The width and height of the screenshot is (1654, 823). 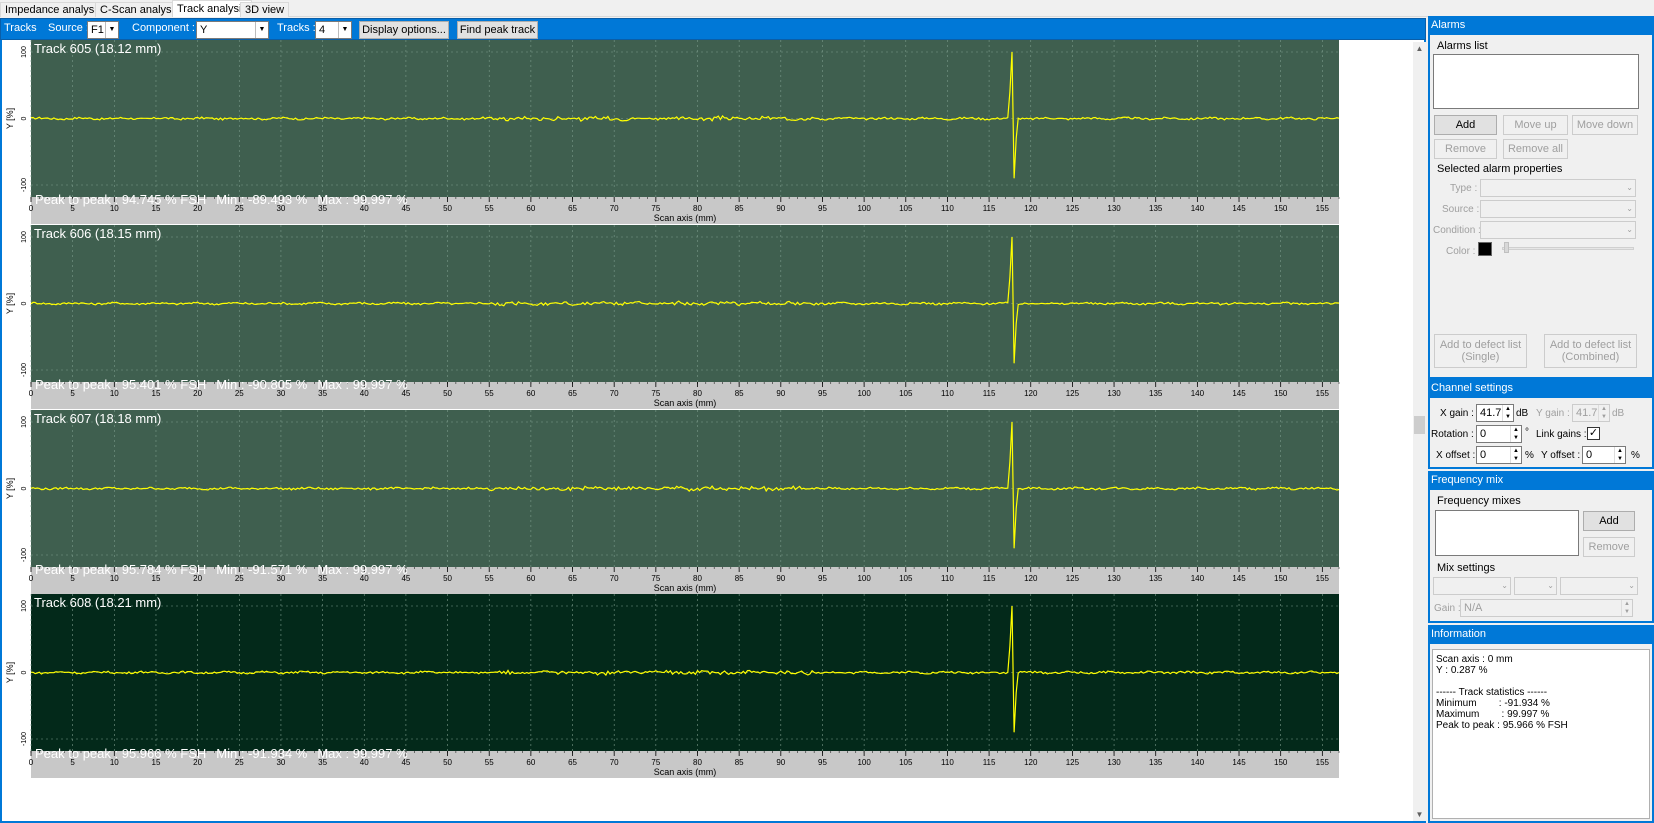 What do you see at coordinates (1568, 248) in the screenshot?
I see `alarm-color-slider` at bounding box center [1568, 248].